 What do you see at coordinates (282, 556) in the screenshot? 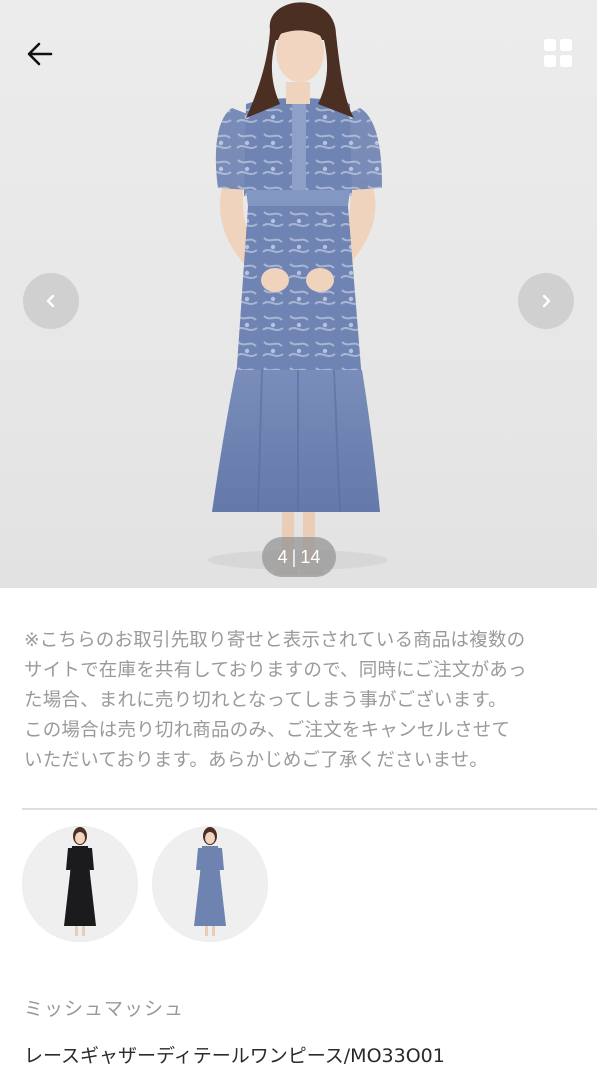
I see `image-counter-current: 4` at bounding box center [282, 556].